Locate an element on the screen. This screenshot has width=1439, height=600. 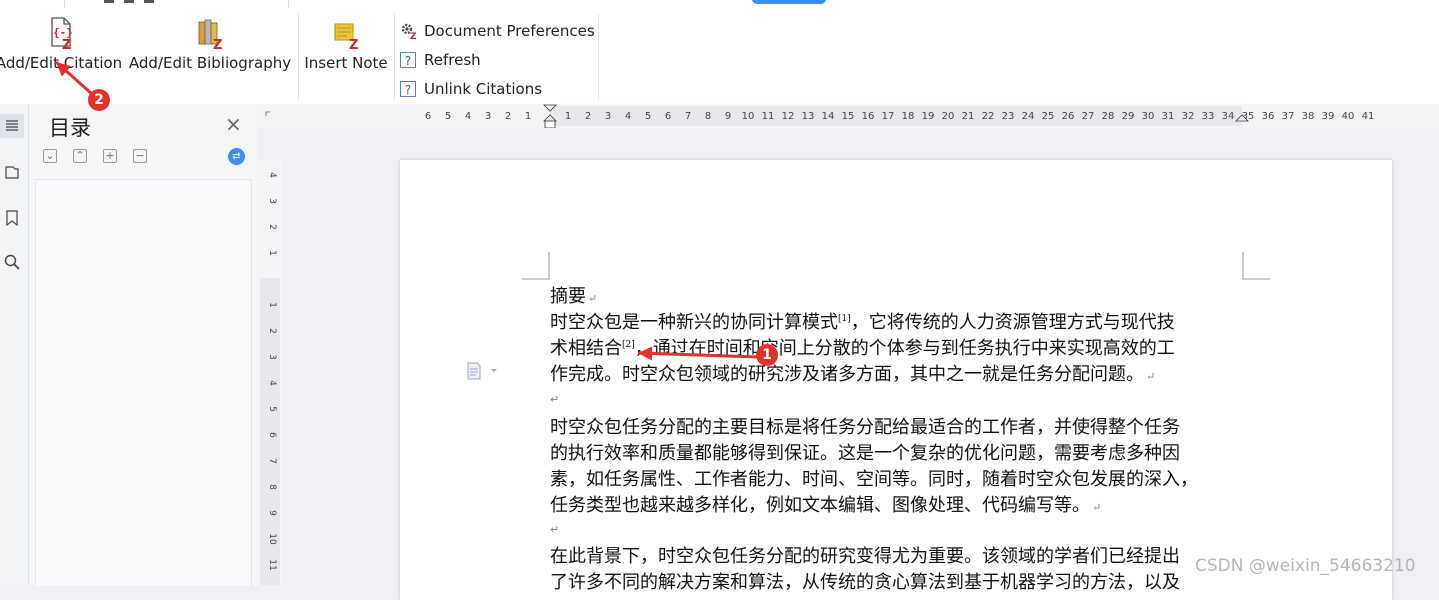
arrow-head is located at coordinates (645, 353).